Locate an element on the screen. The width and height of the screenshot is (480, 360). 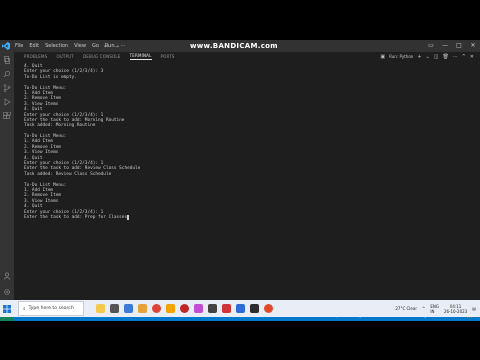
task-view-icon is located at coordinates (114, 308).